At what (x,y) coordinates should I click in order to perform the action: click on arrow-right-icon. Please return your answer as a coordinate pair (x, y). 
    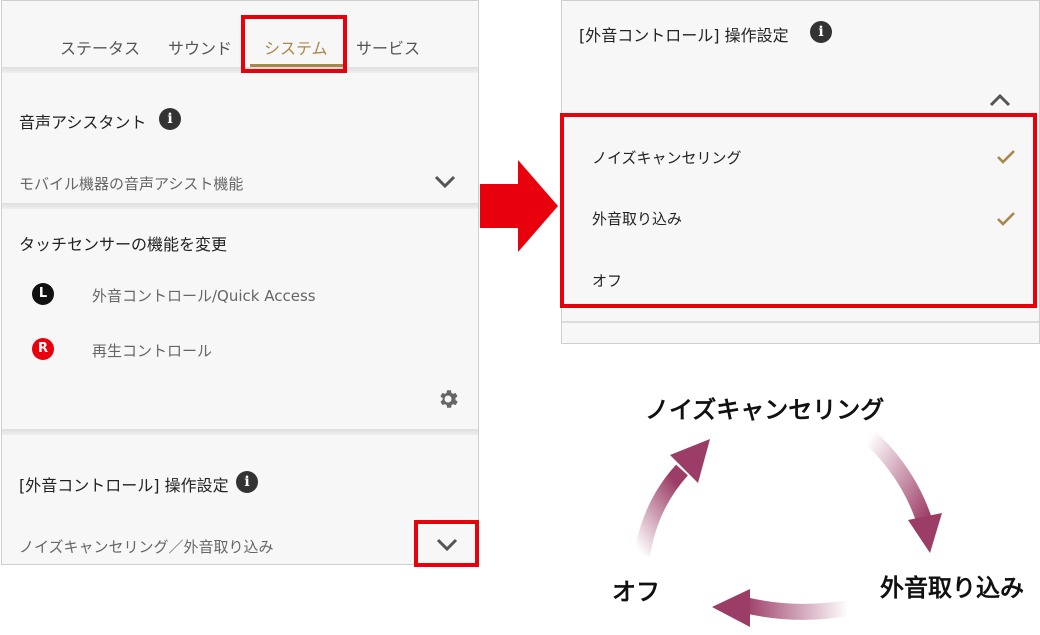
    Looking at the image, I should click on (519, 206).